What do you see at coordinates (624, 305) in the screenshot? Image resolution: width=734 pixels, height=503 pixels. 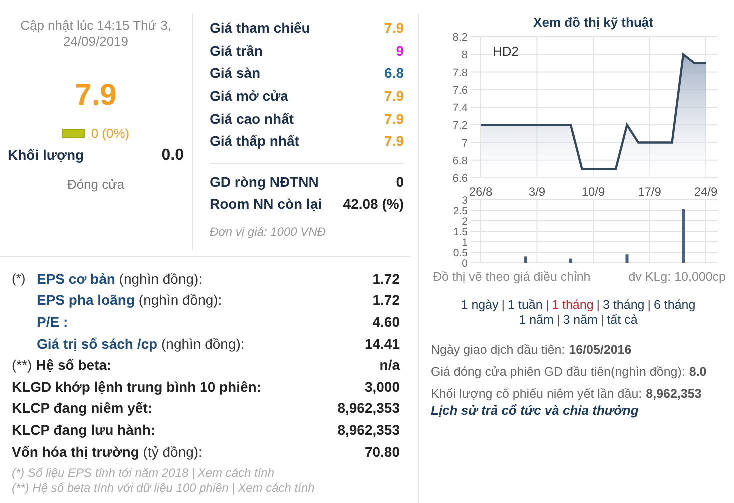 I see `range-link: 3 tháng` at bounding box center [624, 305].